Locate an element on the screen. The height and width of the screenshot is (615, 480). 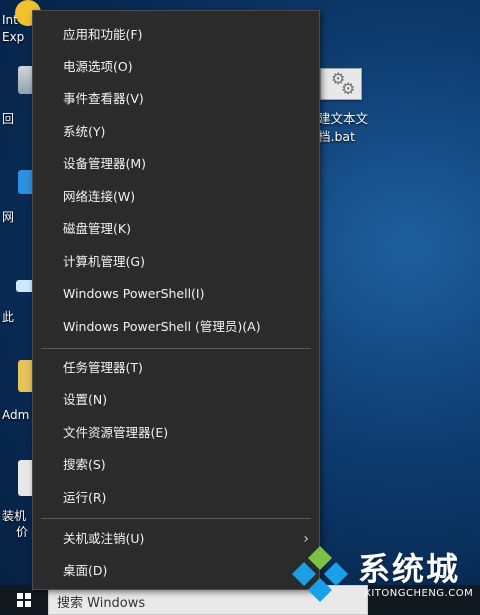
menu-item-computer-management: 计算机管理(G) is located at coordinates (176, 262).